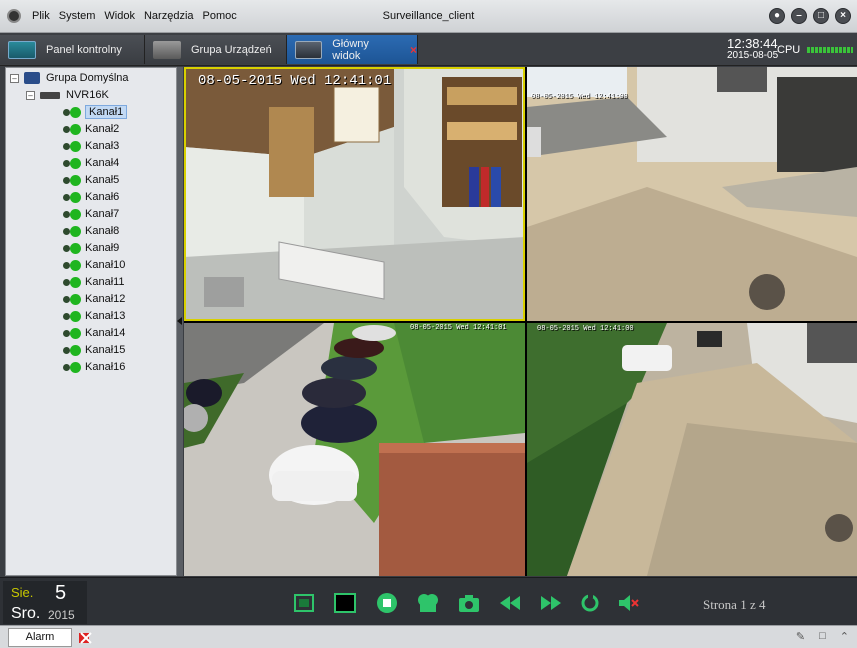 The image size is (857, 648). What do you see at coordinates (14, 16) in the screenshot?
I see `app-logo-icon` at bounding box center [14, 16].